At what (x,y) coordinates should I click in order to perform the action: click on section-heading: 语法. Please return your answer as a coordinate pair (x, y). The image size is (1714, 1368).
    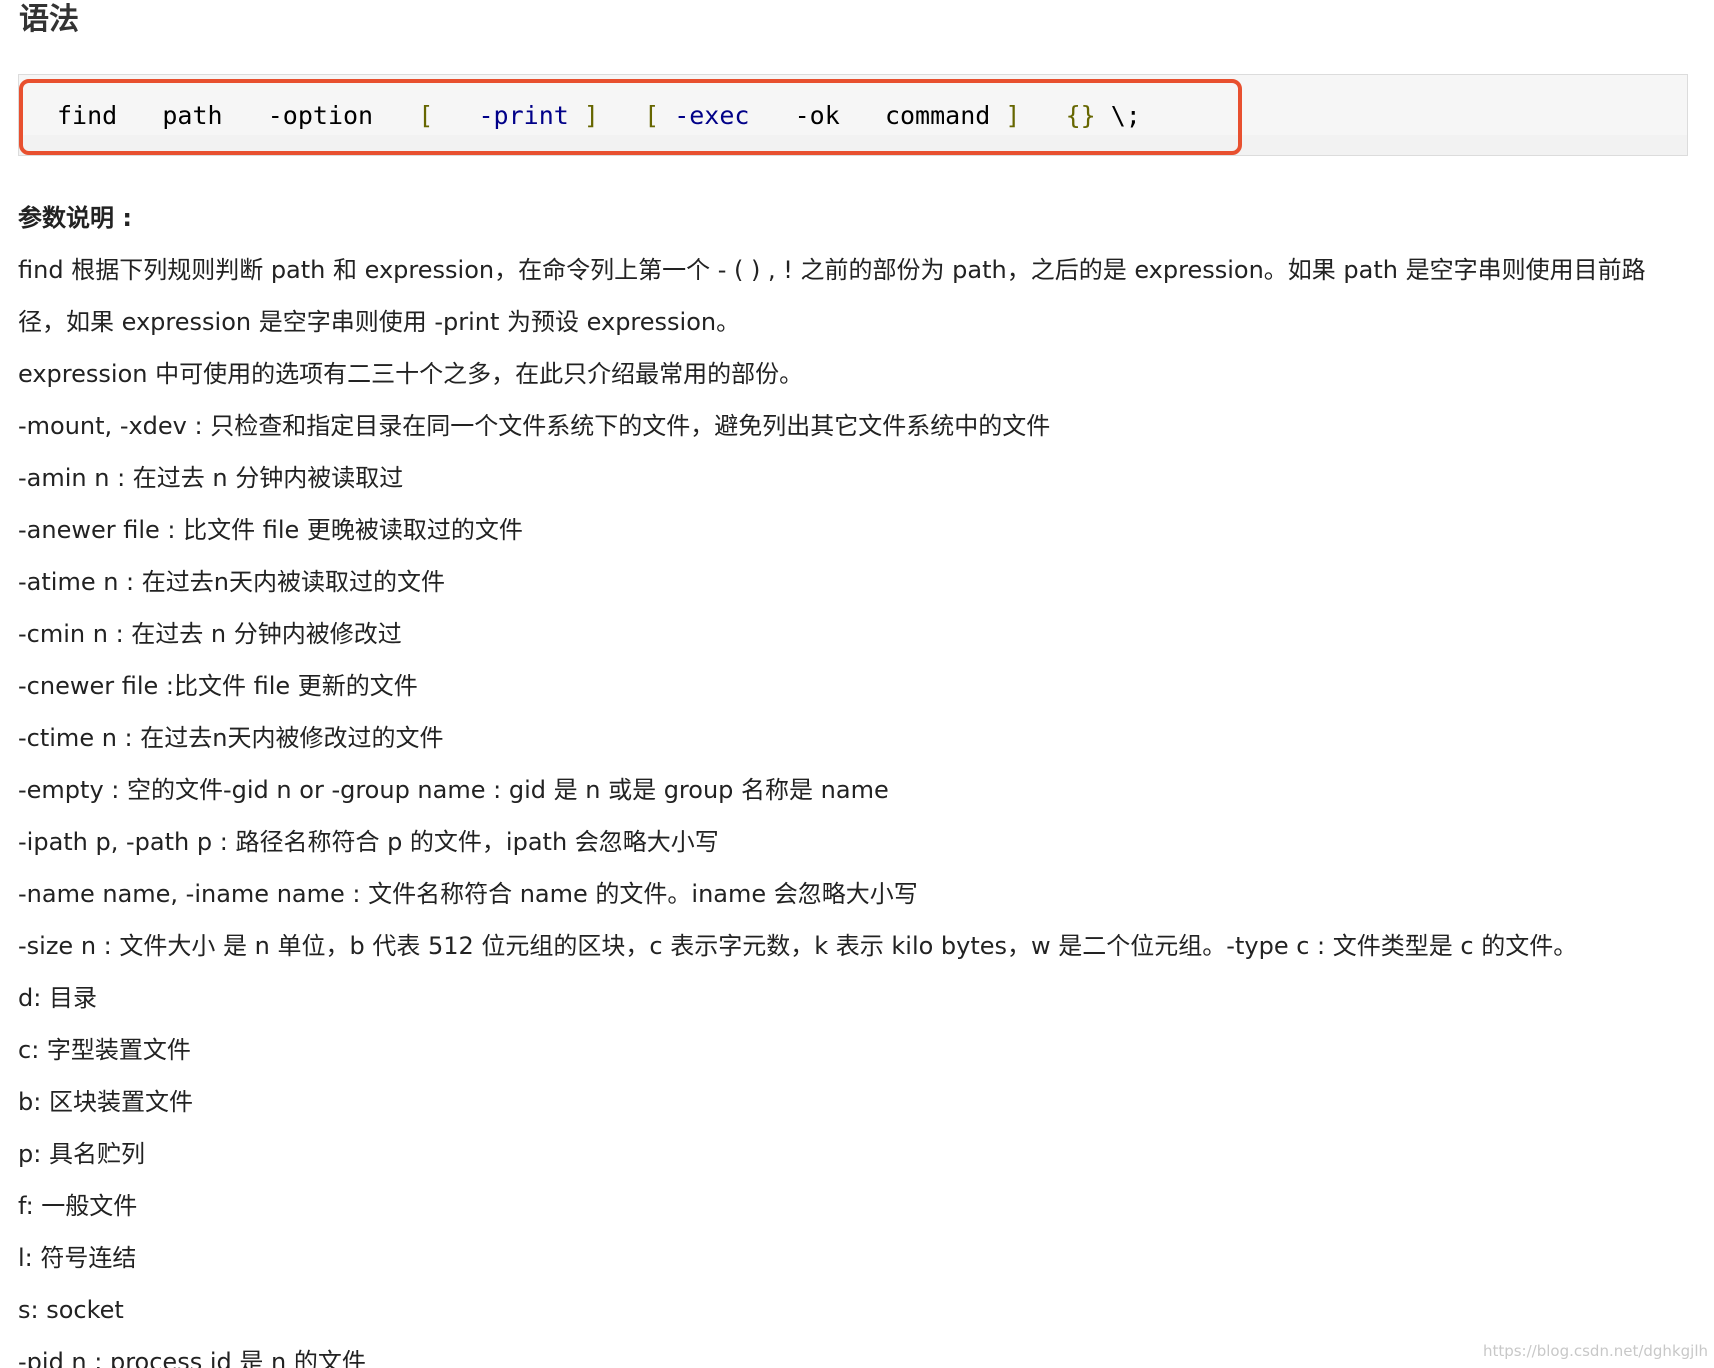
    Looking at the image, I should click on (49, 19).